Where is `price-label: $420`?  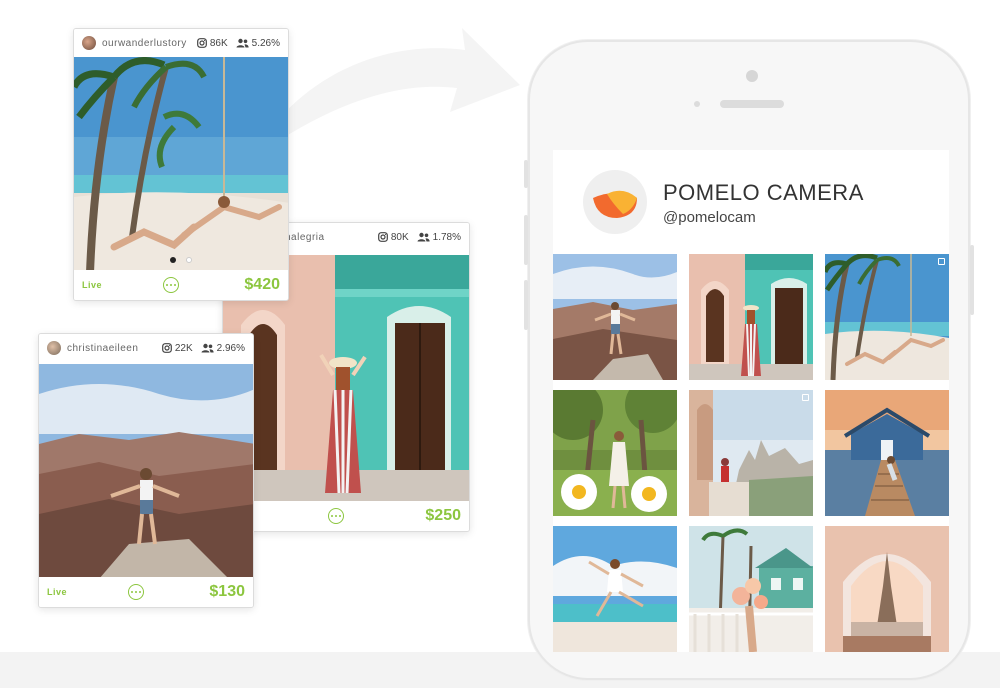
price-label: $420 is located at coordinates (262, 284).